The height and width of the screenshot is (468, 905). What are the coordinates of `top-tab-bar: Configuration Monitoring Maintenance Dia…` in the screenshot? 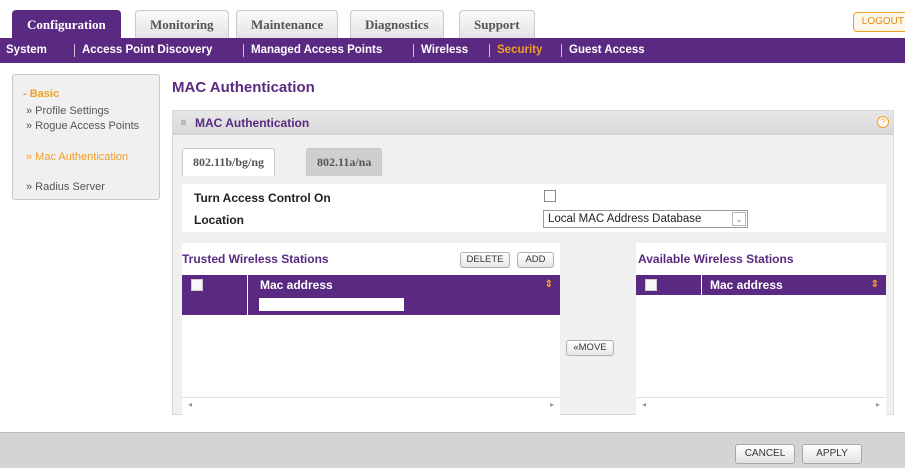 It's located at (452, 19).